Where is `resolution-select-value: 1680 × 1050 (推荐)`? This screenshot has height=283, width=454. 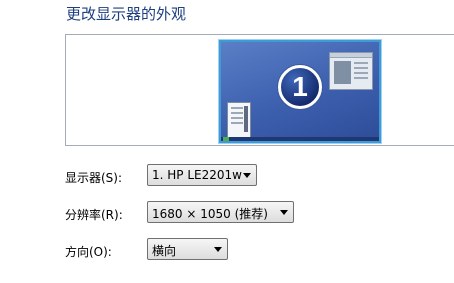
resolution-select-value: 1680 × 1050 (推荐) is located at coordinates (210, 214).